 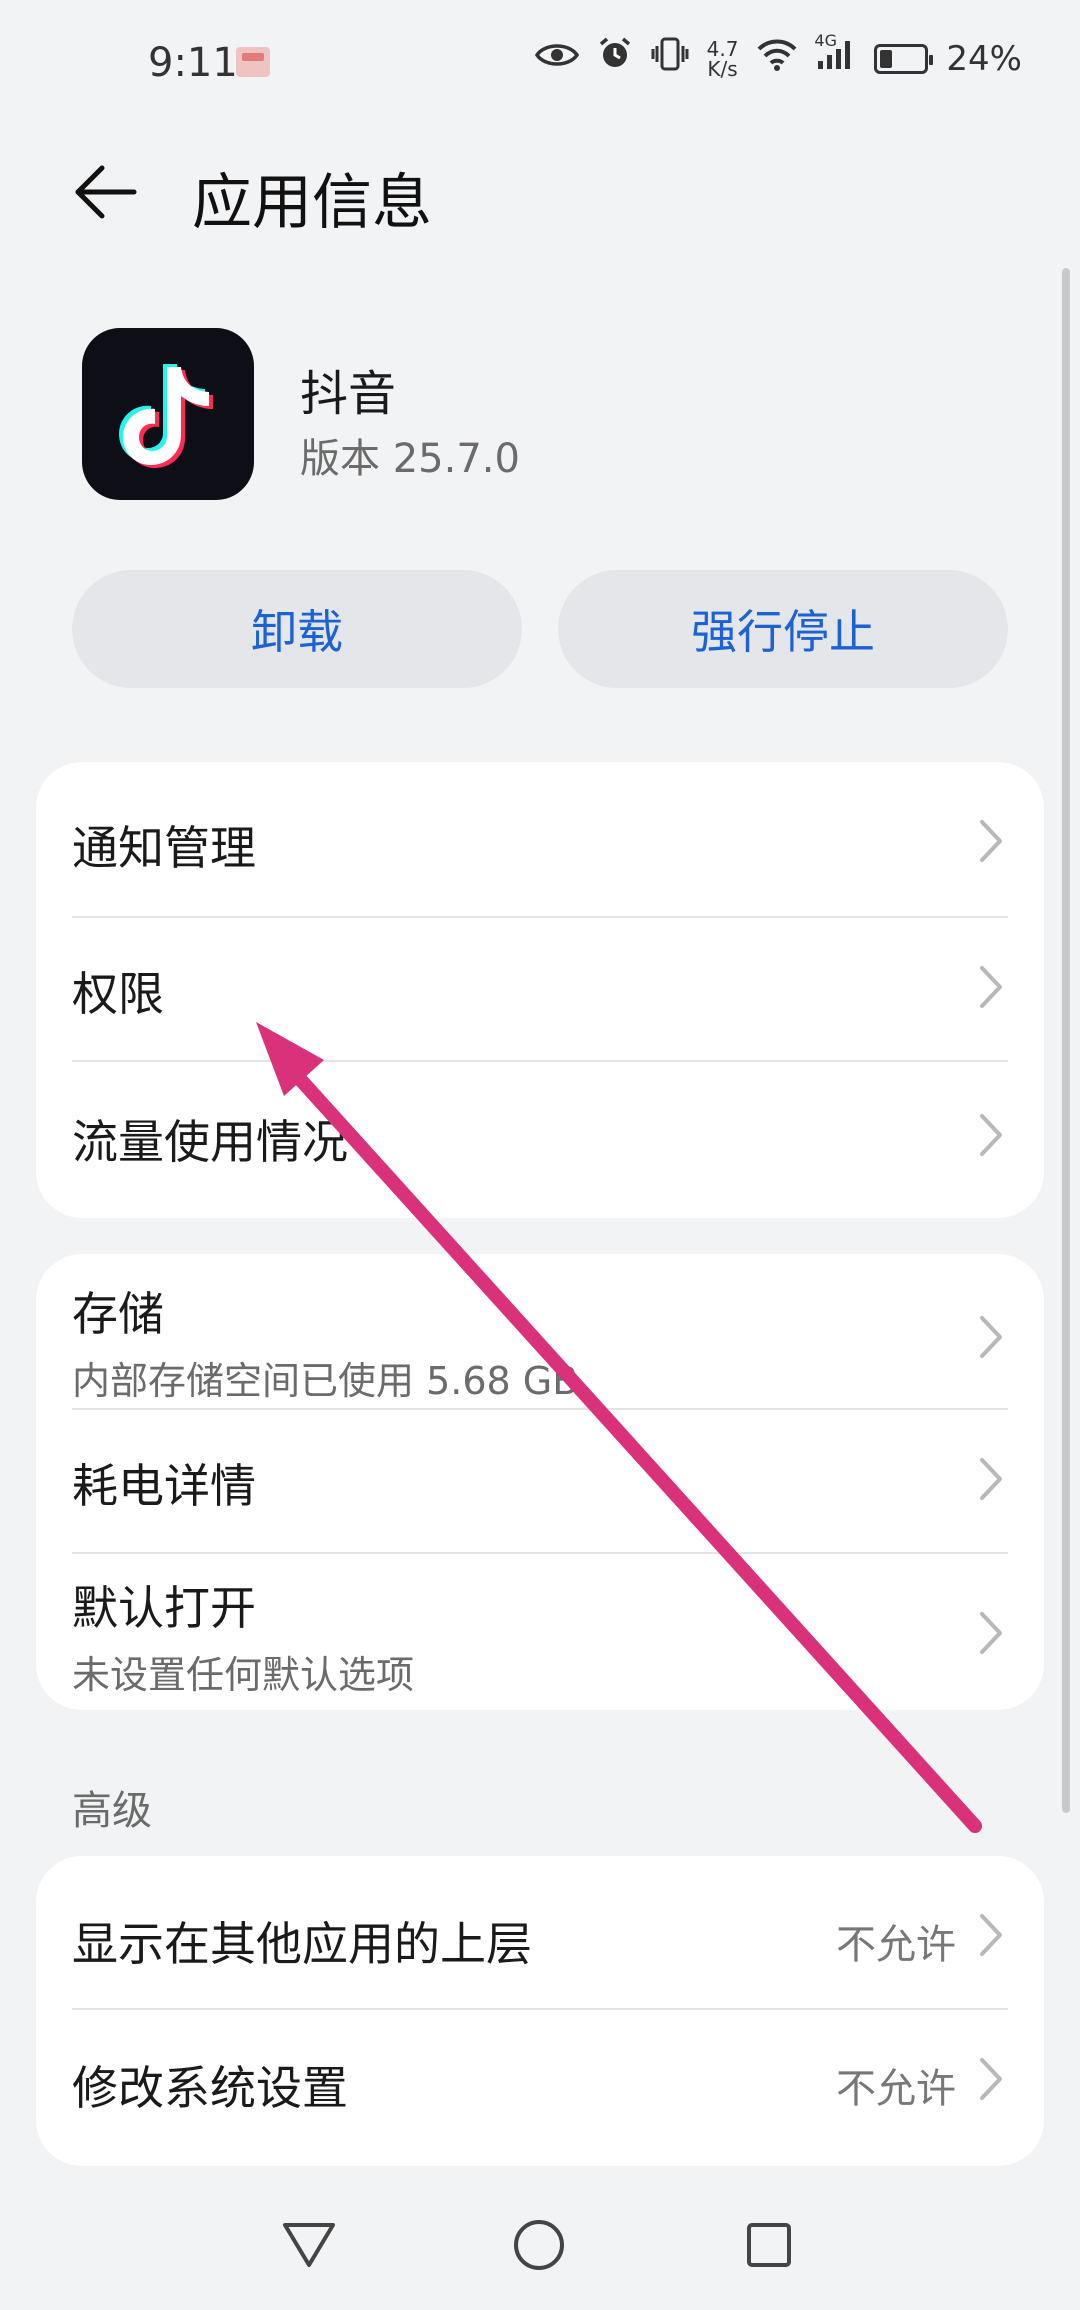 What do you see at coordinates (540, 2088) in the screenshot?
I see `list-item-modify-system-settings: 修改系统设置 不允许` at bounding box center [540, 2088].